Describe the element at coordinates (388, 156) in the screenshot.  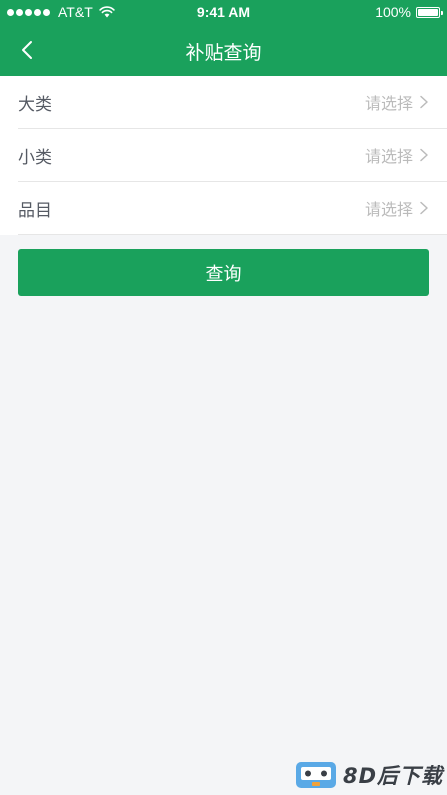
I see `subcategory-placeholder: 请选择` at that location.